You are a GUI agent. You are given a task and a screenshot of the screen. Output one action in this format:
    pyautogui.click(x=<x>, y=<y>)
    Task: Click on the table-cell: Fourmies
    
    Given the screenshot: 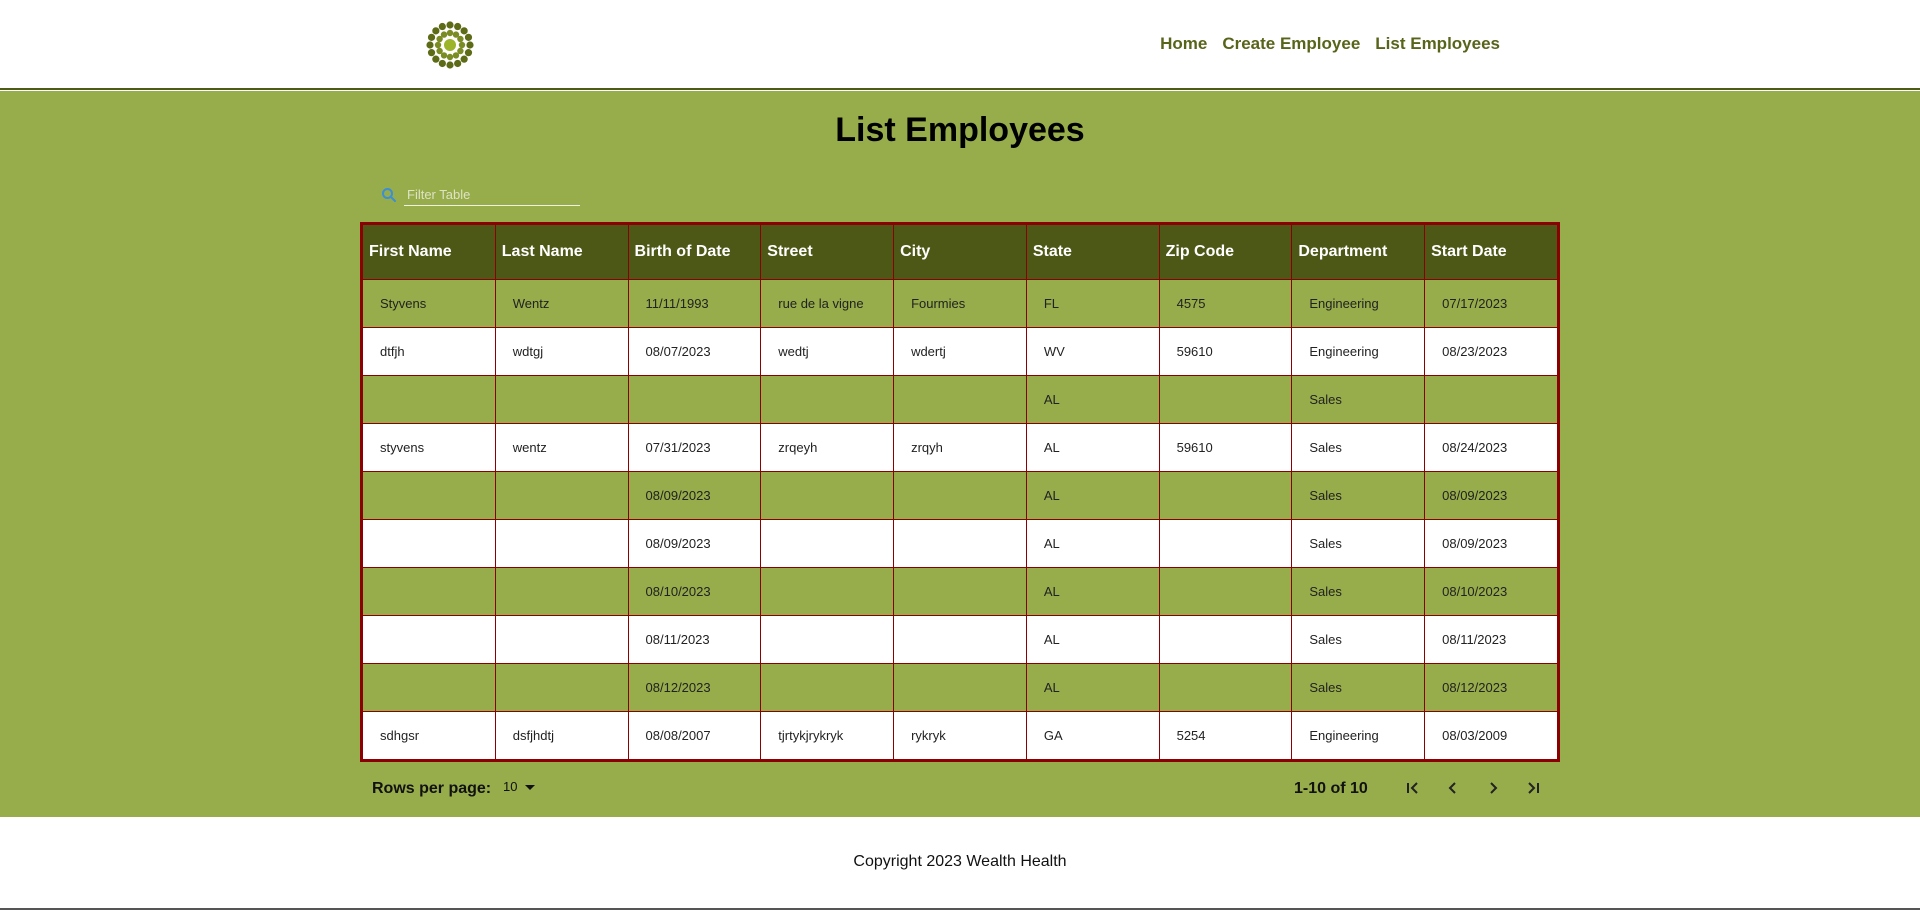 What is the action you would take?
    pyautogui.click(x=960, y=303)
    